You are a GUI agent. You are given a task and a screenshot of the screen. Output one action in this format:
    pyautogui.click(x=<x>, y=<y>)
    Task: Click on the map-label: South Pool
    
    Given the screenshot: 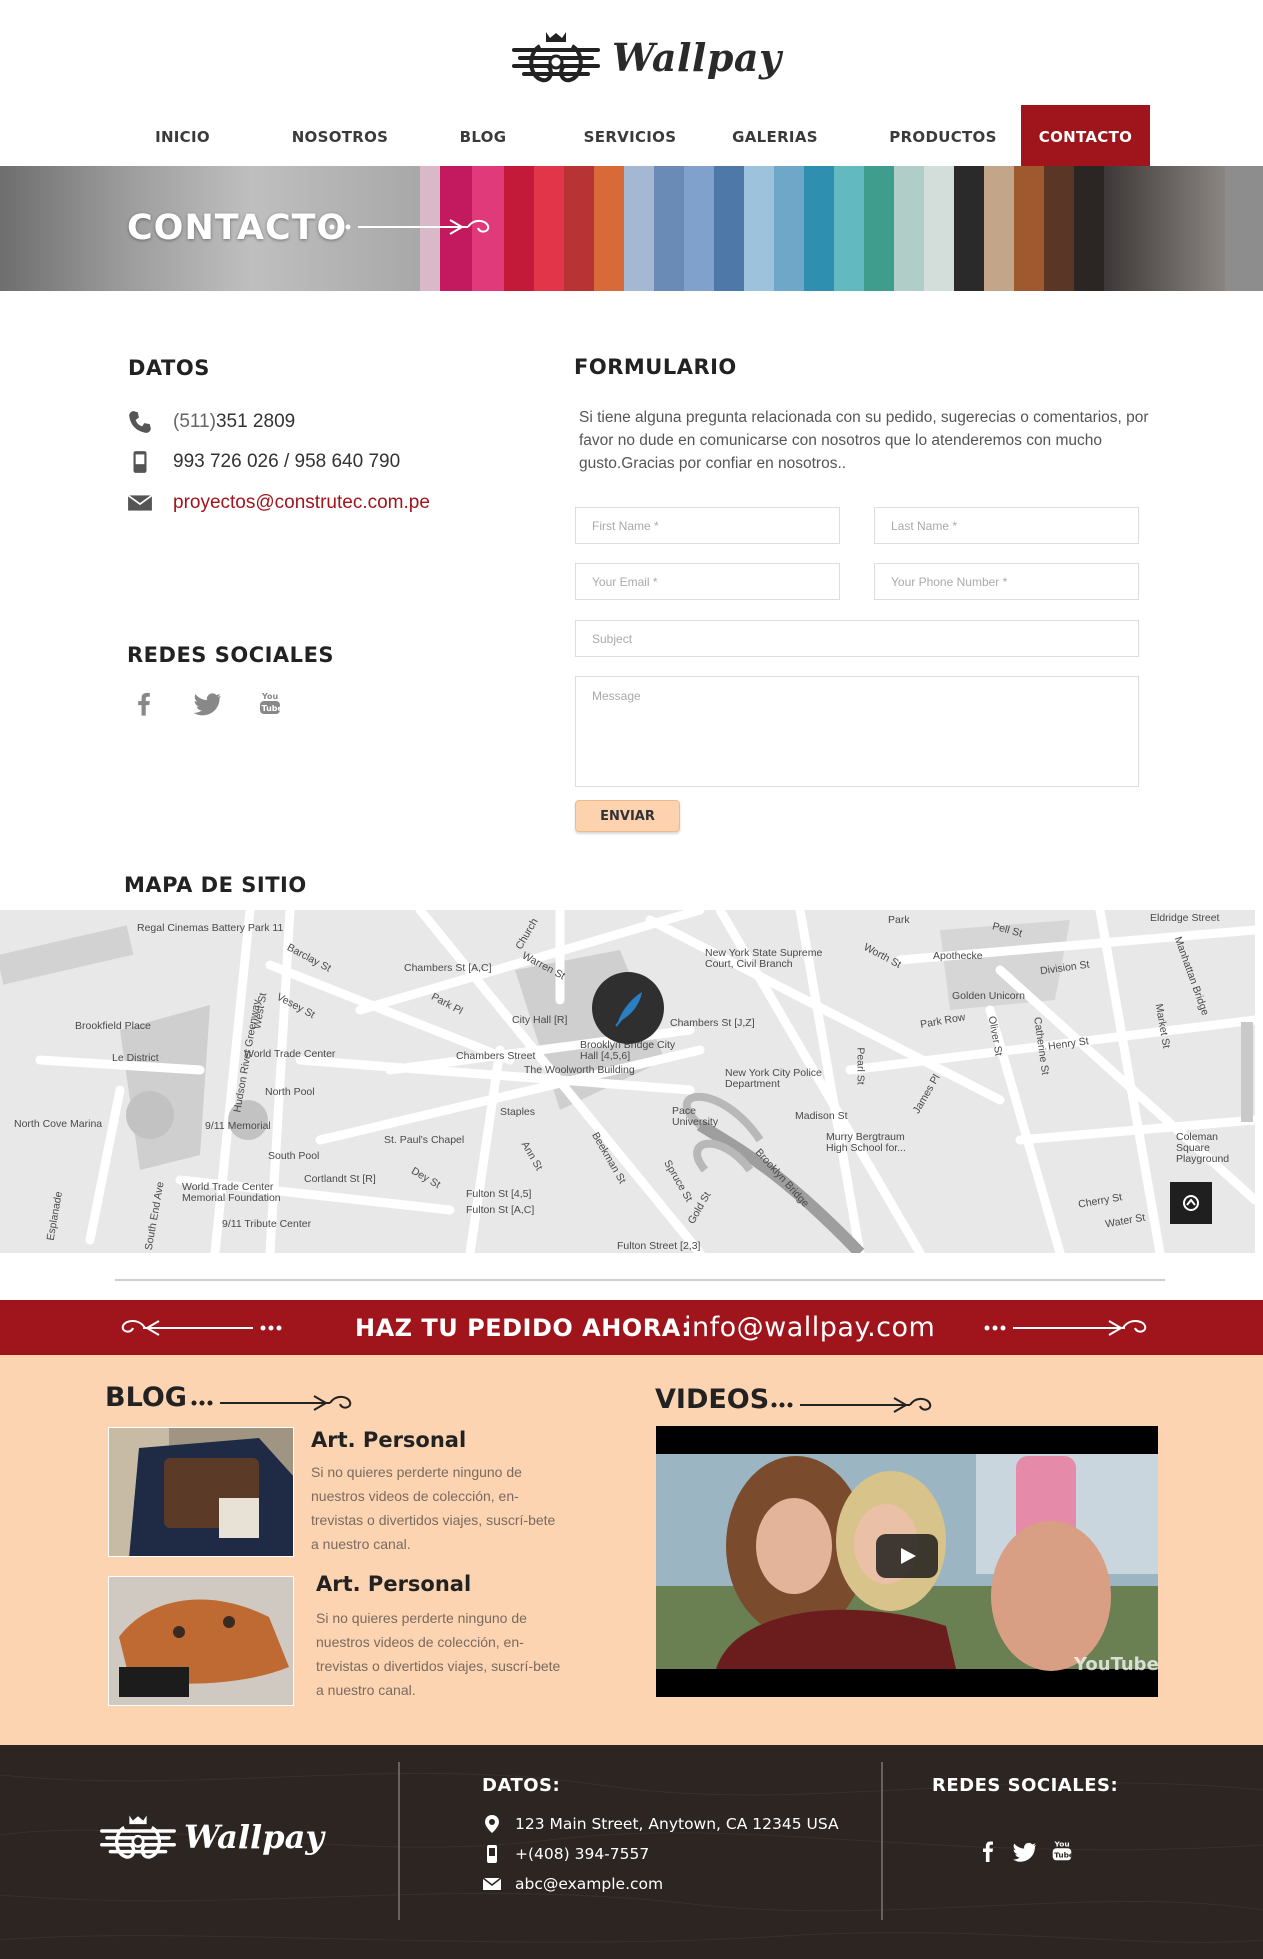 What is the action you would take?
    pyautogui.click(x=294, y=1156)
    